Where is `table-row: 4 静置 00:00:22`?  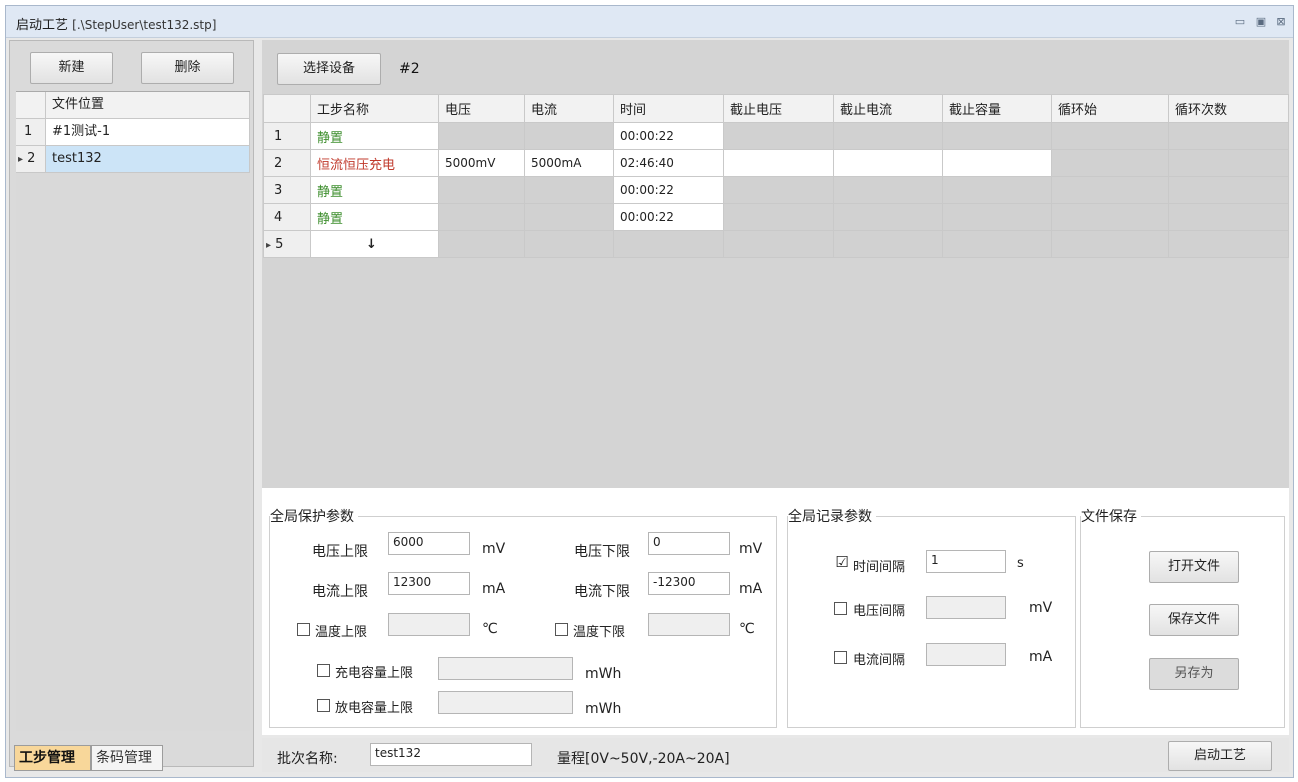 table-row: 4 静置 00:00:22 is located at coordinates (776, 217).